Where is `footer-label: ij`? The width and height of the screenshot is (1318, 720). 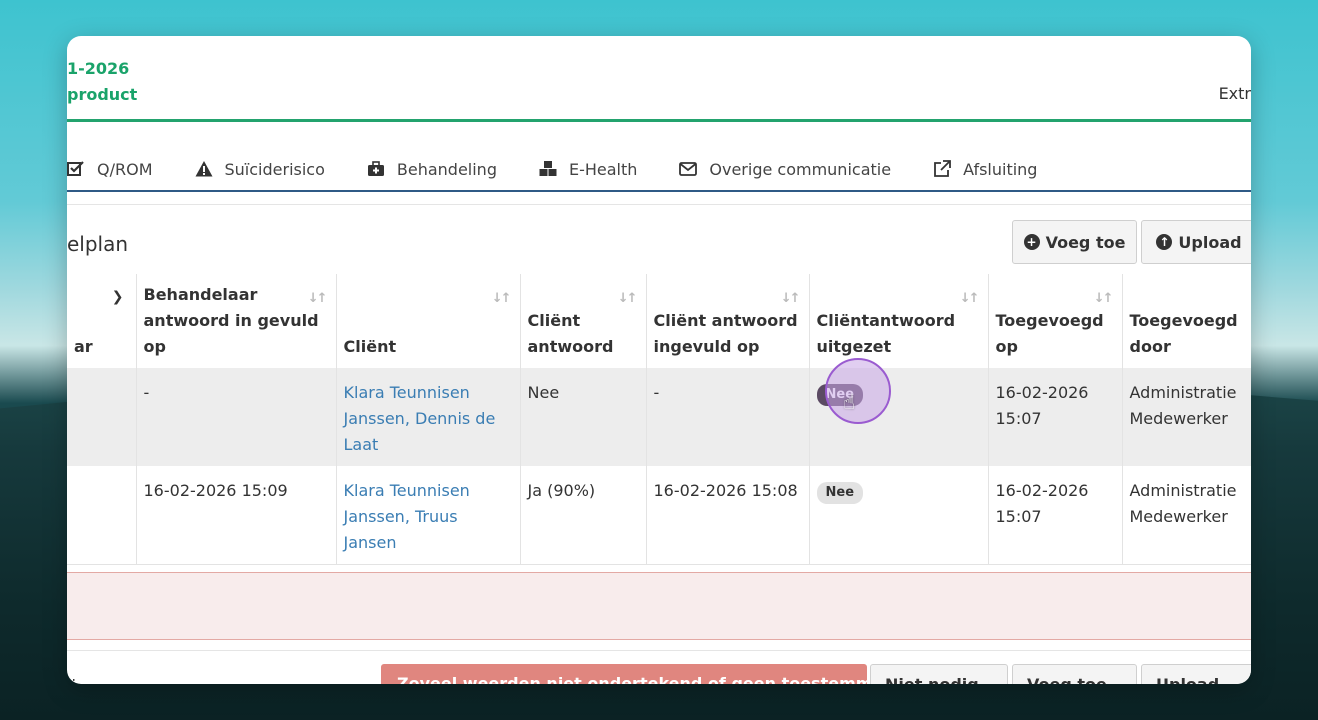 footer-label: ij is located at coordinates (71, 680).